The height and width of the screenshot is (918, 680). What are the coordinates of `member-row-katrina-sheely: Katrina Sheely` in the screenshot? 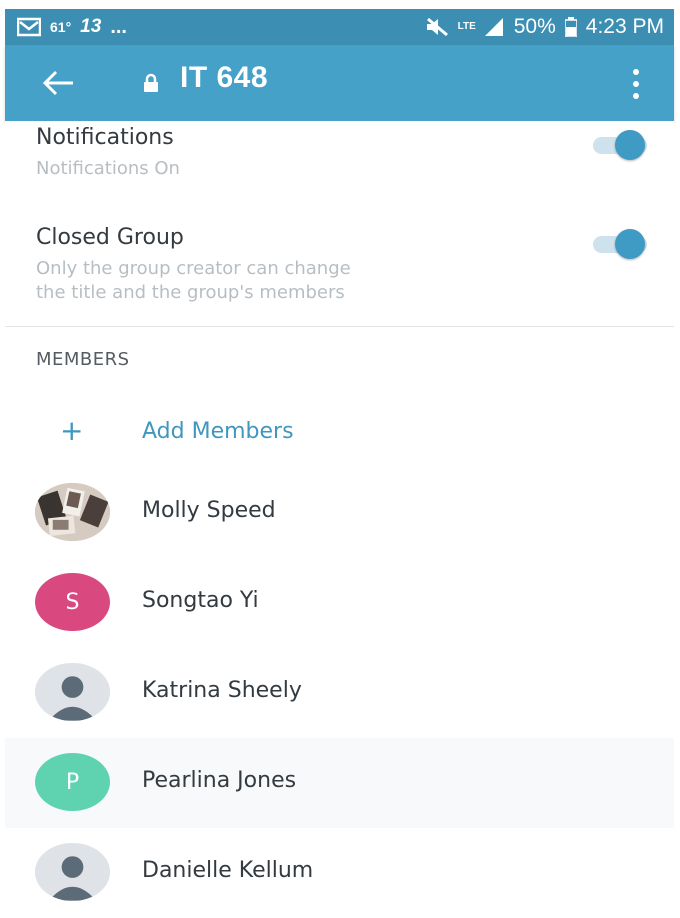 It's located at (339, 693).